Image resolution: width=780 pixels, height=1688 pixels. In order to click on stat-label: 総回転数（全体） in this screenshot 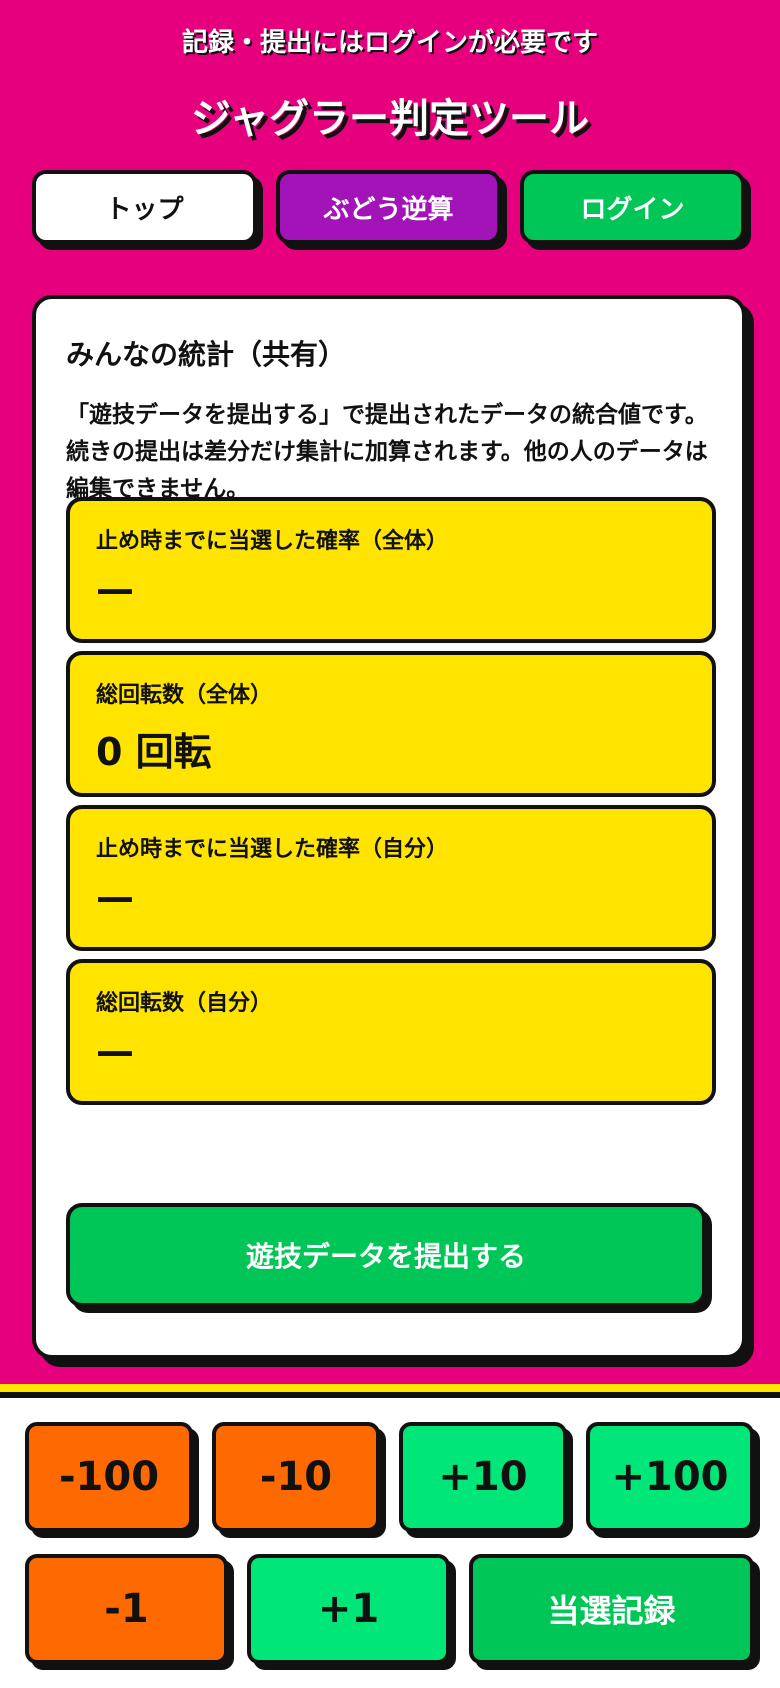, I will do `click(184, 695)`.